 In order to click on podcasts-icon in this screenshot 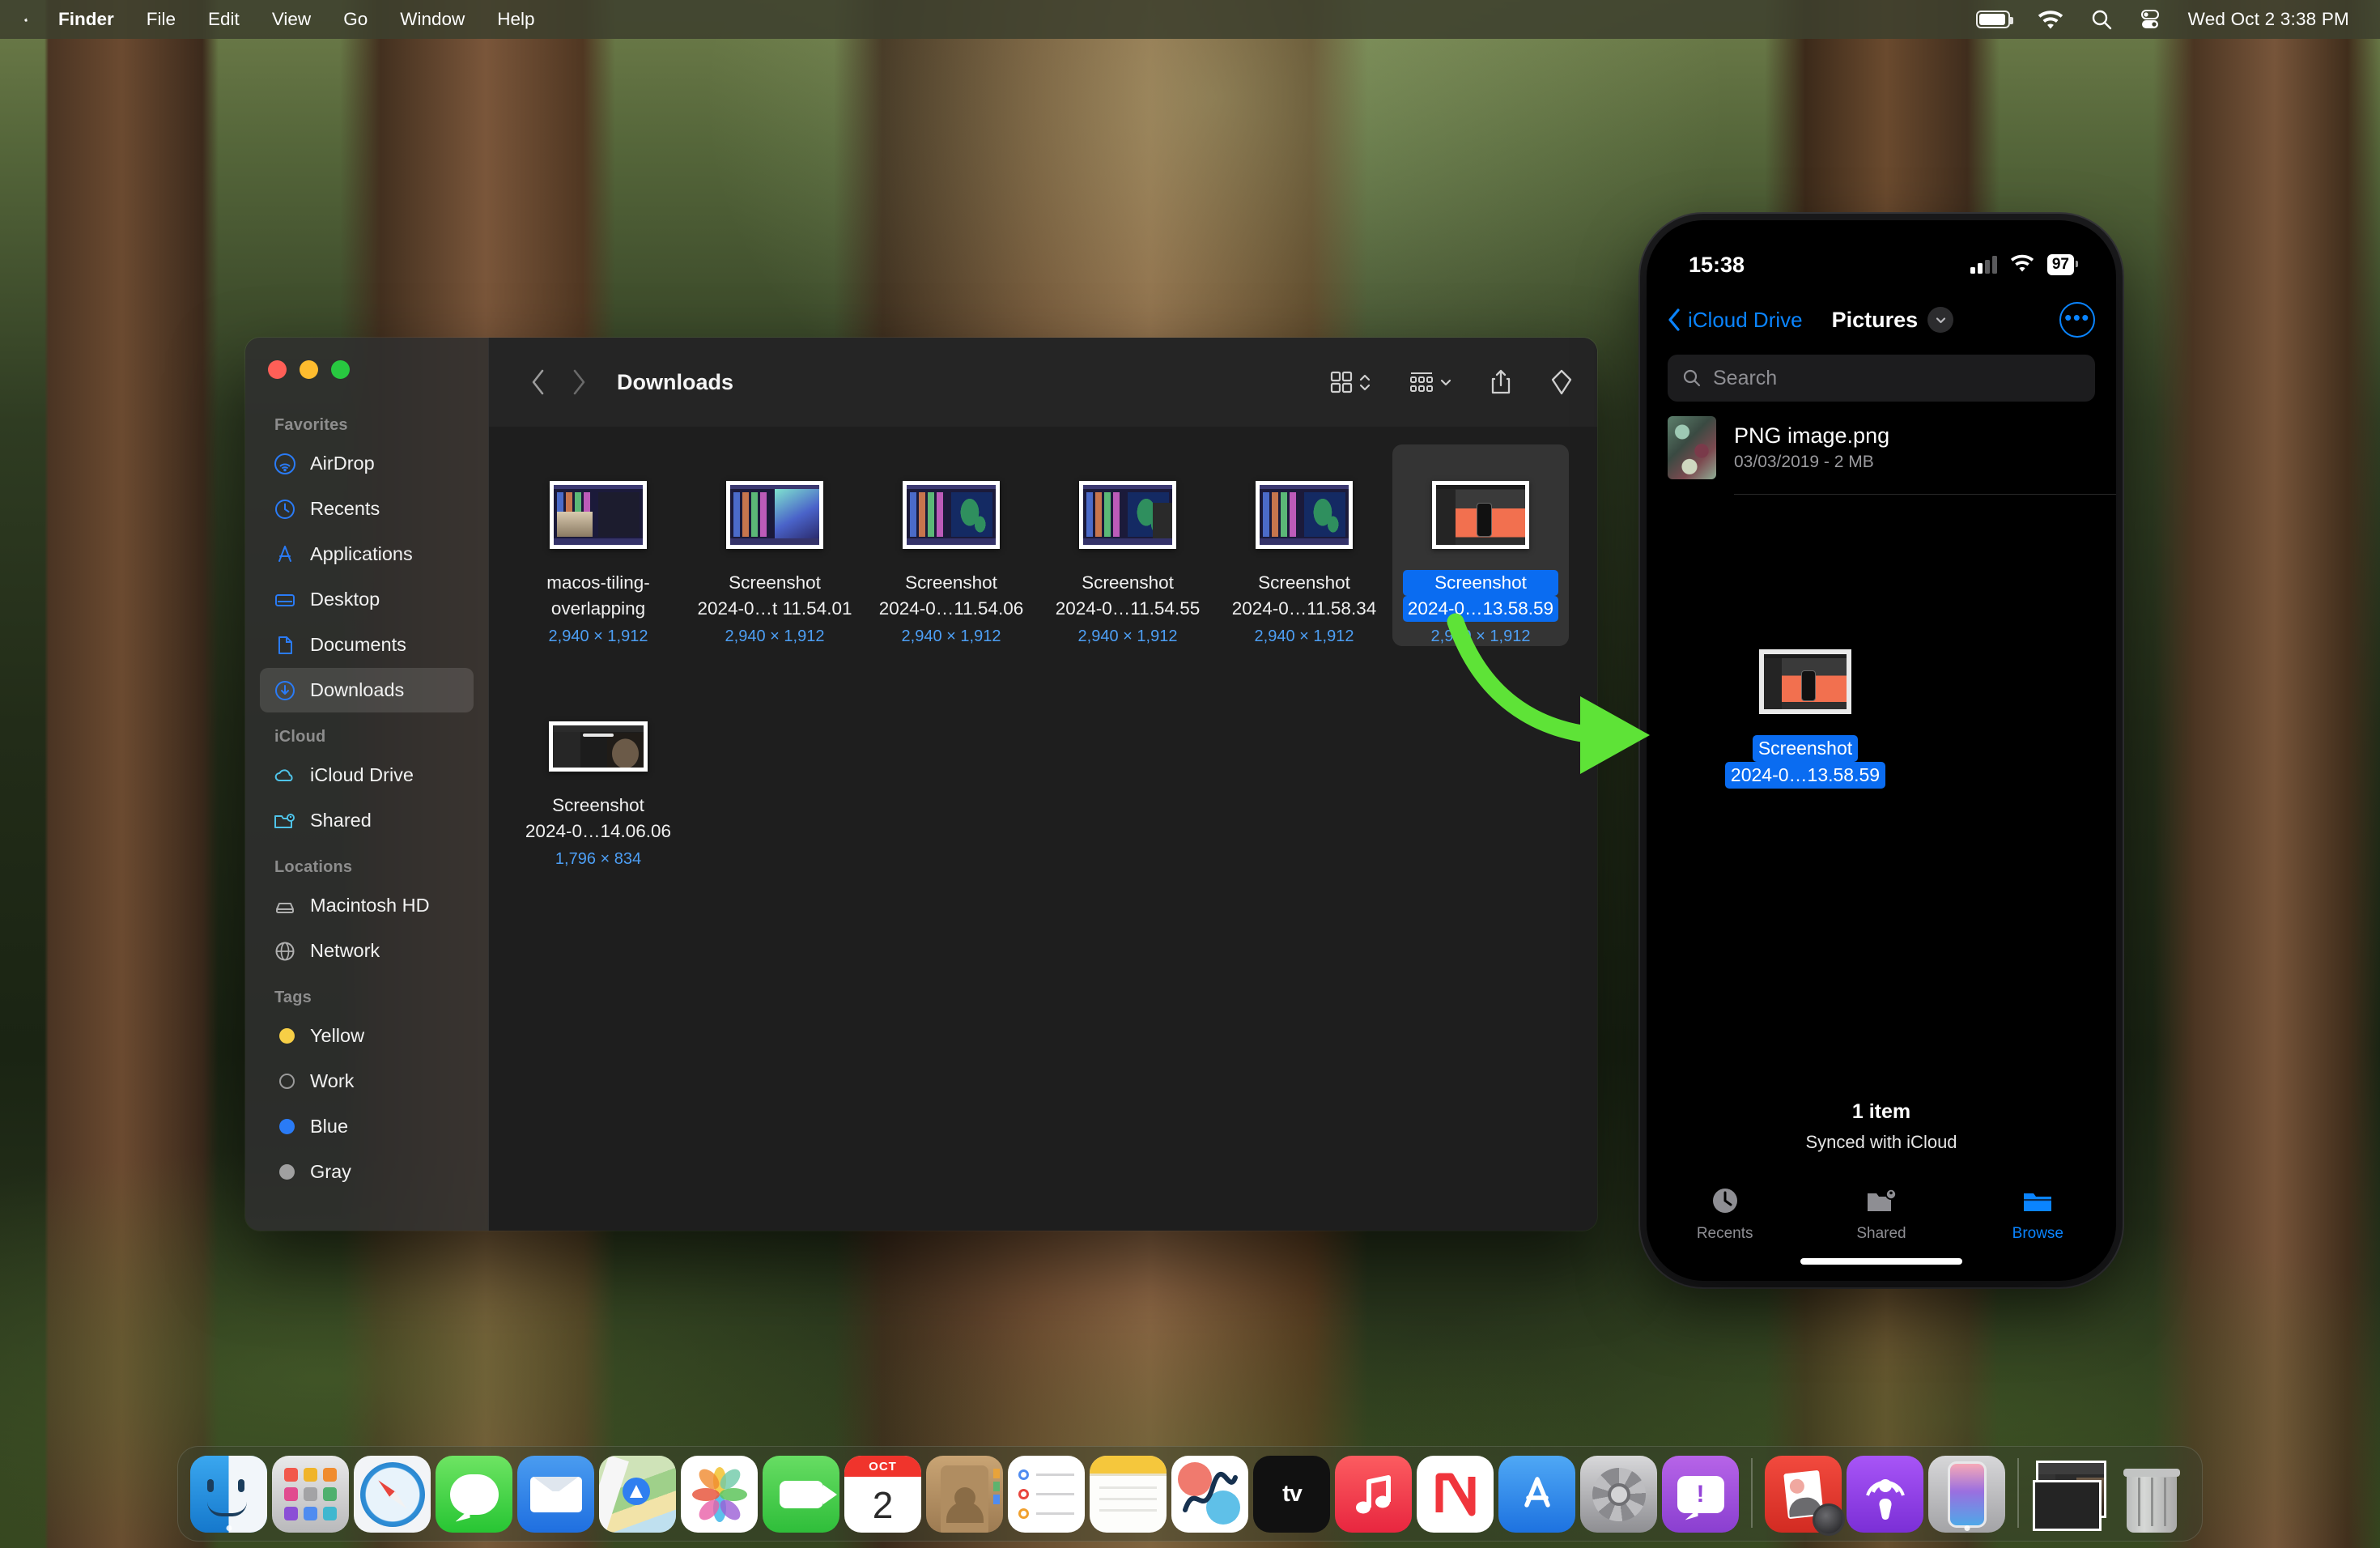, I will do `click(1885, 1494)`.